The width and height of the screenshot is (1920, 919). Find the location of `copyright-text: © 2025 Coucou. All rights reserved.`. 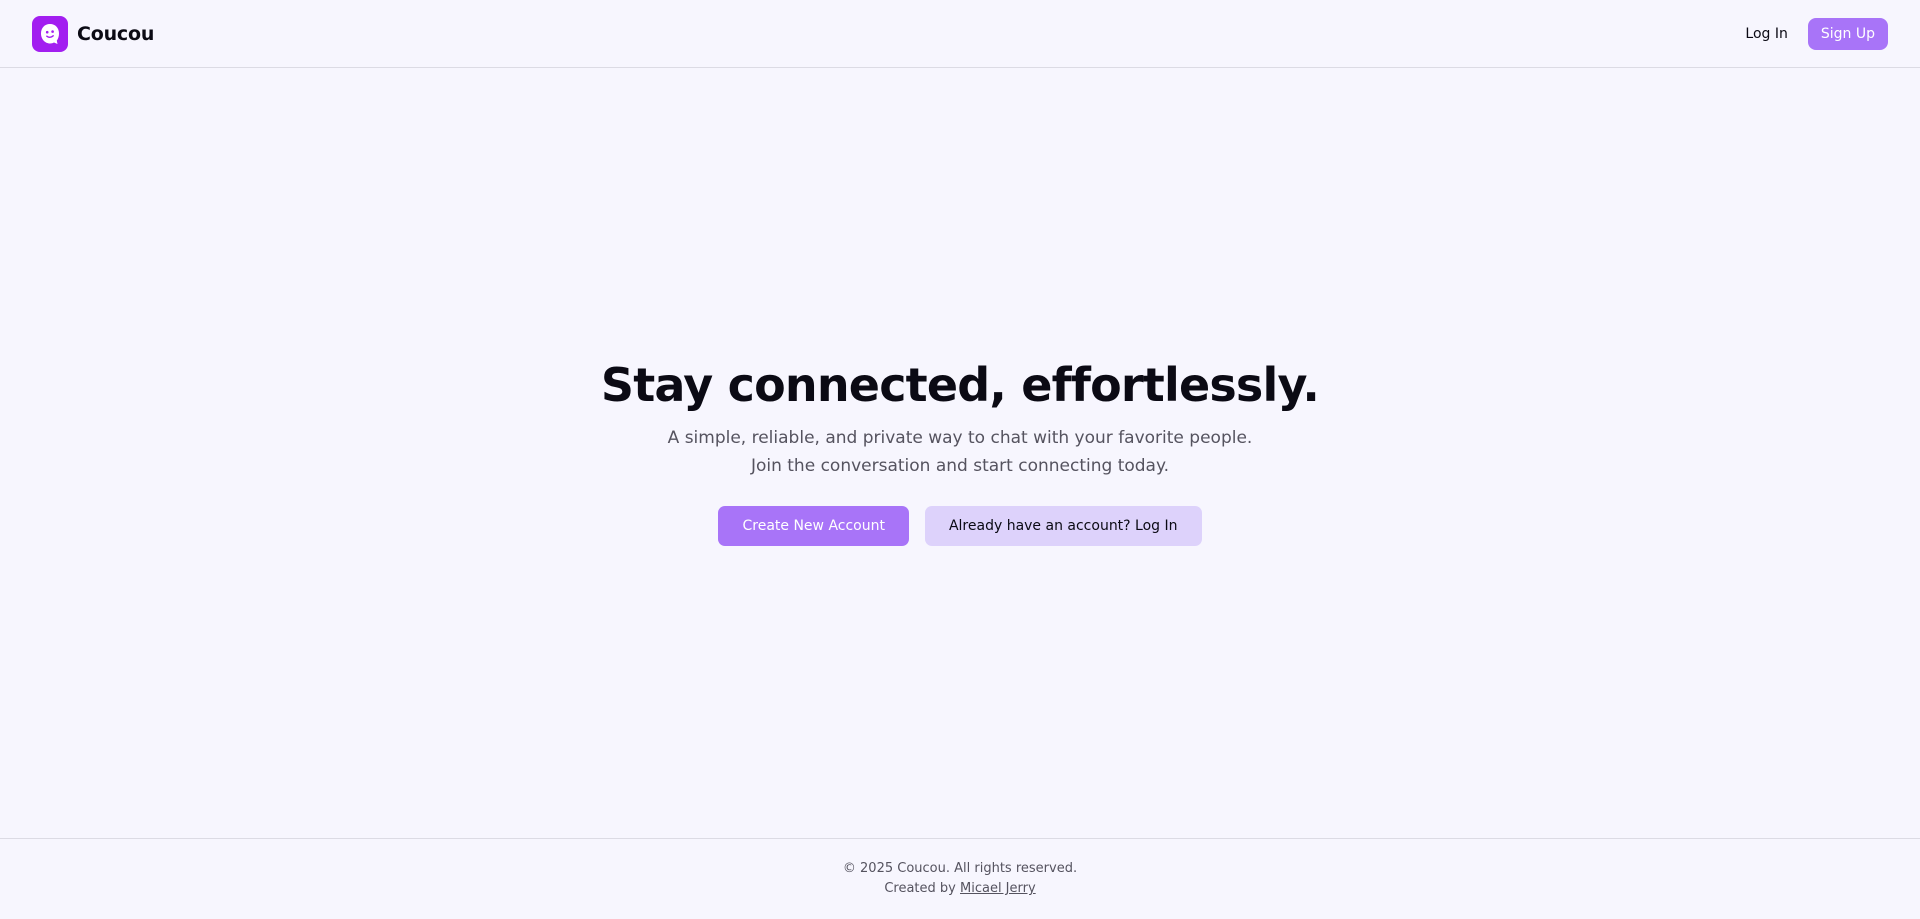

copyright-text: © 2025 Coucou. All rights reserved. is located at coordinates (960, 868).